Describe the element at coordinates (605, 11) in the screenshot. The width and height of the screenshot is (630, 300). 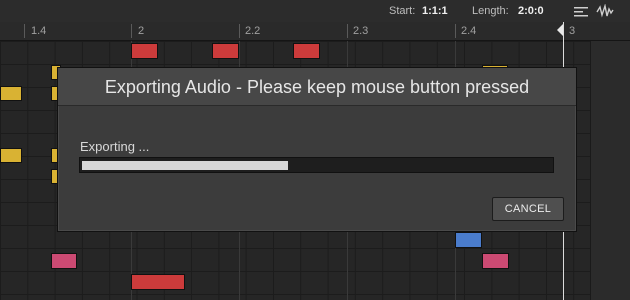
I see `waveform-icon` at that location.